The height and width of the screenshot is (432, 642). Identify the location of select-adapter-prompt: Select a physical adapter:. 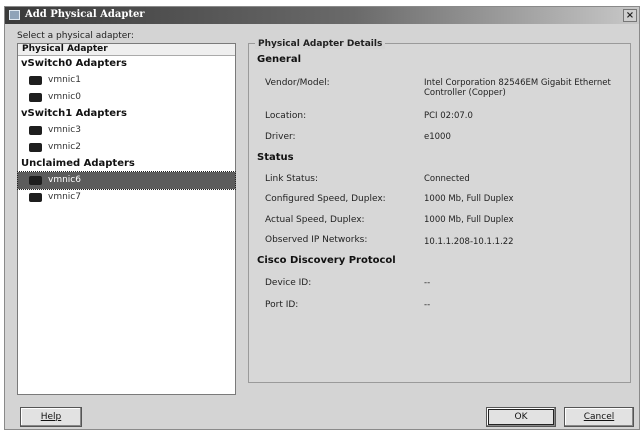
(75, 36).